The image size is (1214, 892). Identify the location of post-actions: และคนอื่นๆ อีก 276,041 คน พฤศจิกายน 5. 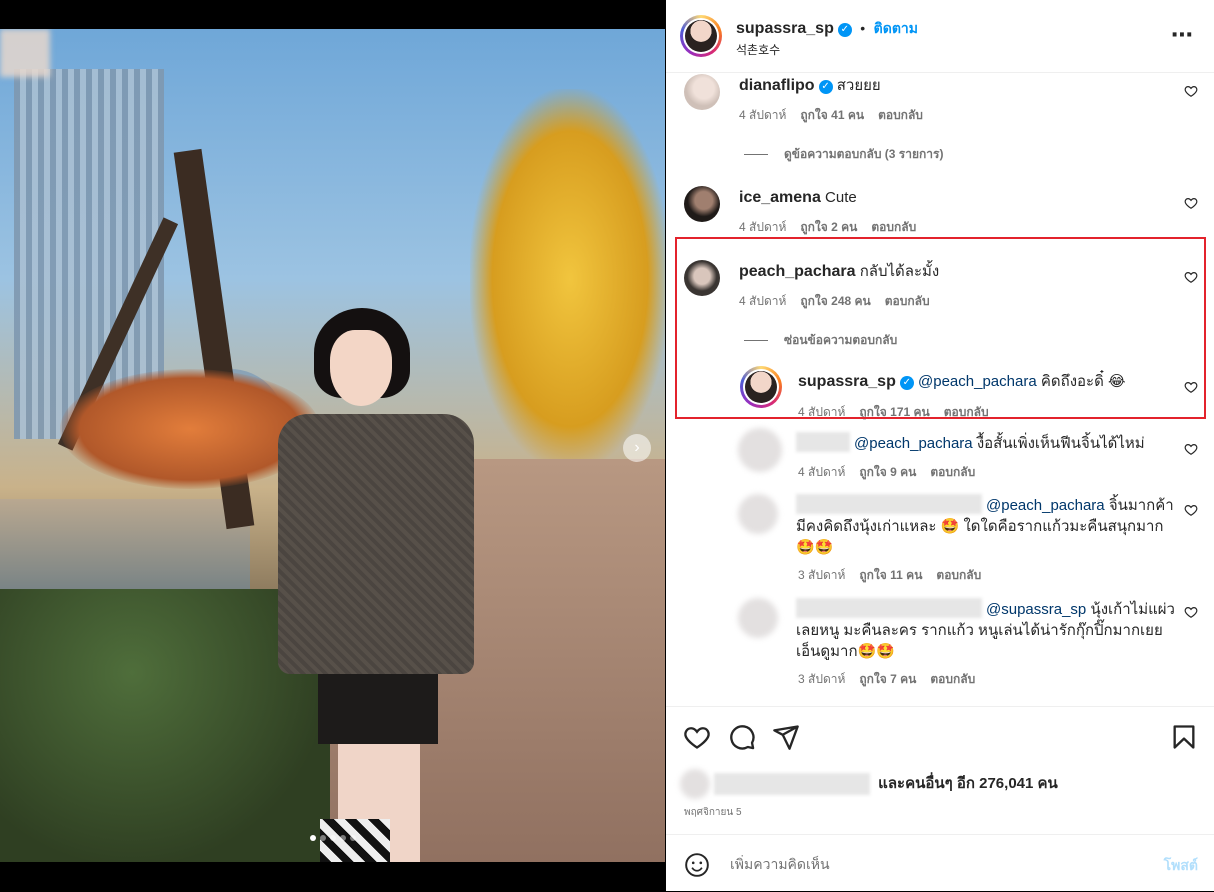
(940, 770).